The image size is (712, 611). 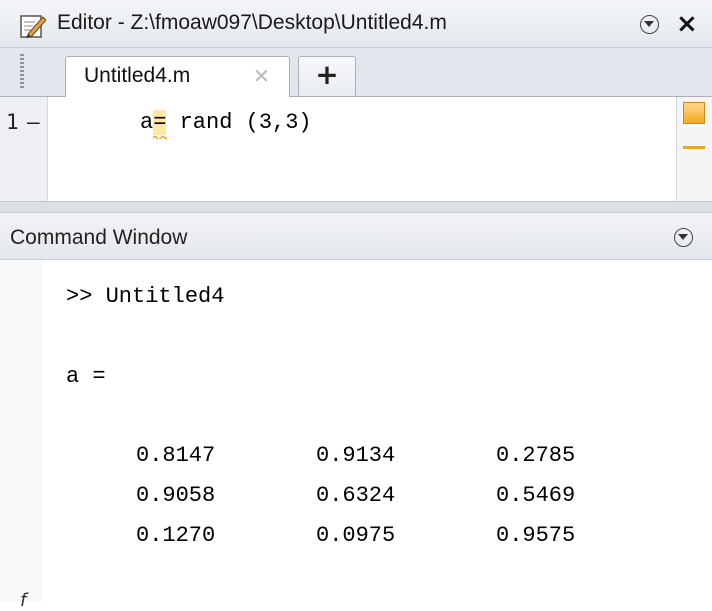 What do you see at coordinates (137, 75) in the screenshot?
I see `tab-label: Untitled4.m` at bounding box center [137, 75].